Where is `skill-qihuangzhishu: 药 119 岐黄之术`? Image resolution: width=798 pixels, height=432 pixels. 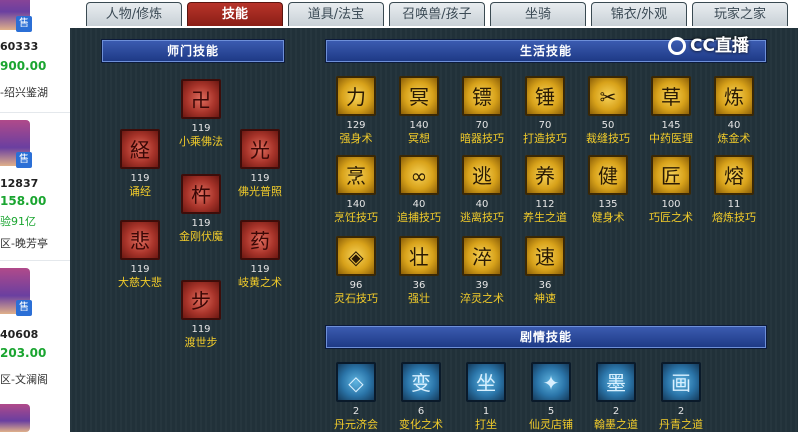
skill-qihuangzhishu: 药 119 岐黄之术 is located at coordinates (260, 255).